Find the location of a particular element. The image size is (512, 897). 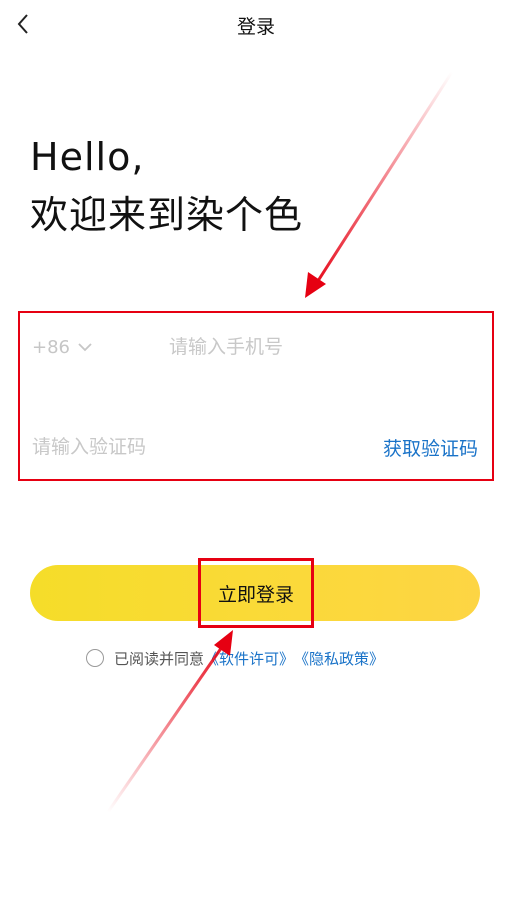

chevron-down-icon is located at coordinates (85, 347).